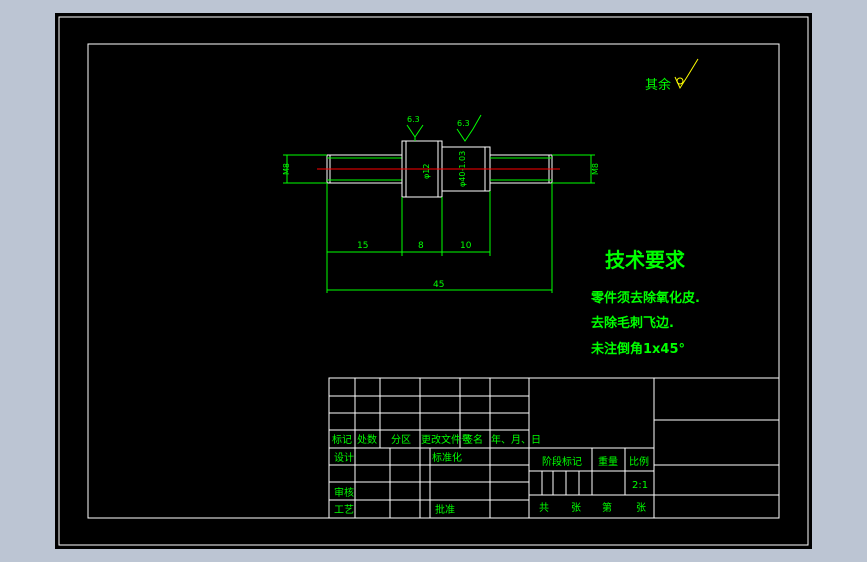 Image resolution: width=867 pixels, height=562 pixels. I want to click on sheets-total-label: 共, so click(544, 508).